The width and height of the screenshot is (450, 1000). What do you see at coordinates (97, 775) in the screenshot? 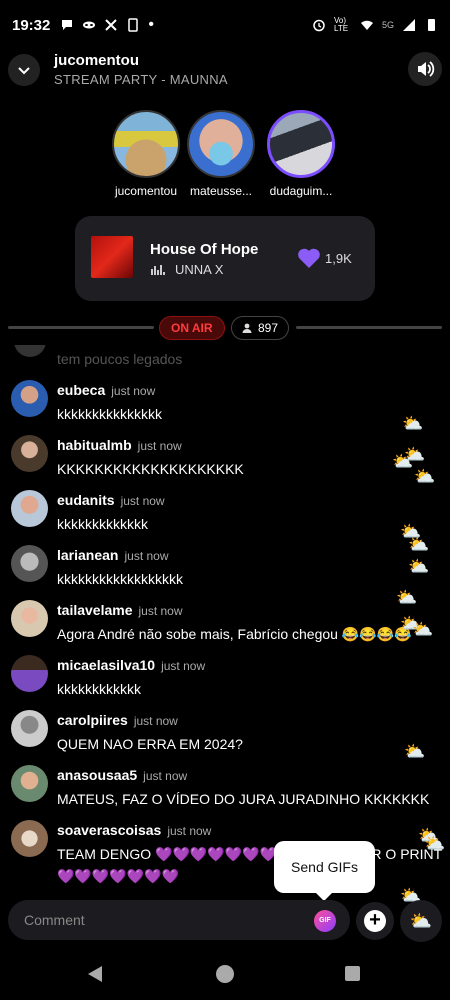
I see `message-username: anasousaa5` at bounding box center [97, 775].